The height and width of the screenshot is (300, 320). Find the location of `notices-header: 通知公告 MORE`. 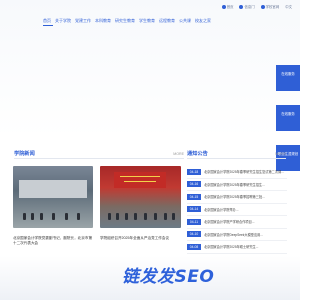

notices-header: 通知公告 MORE is located at coordinates (236, 153).